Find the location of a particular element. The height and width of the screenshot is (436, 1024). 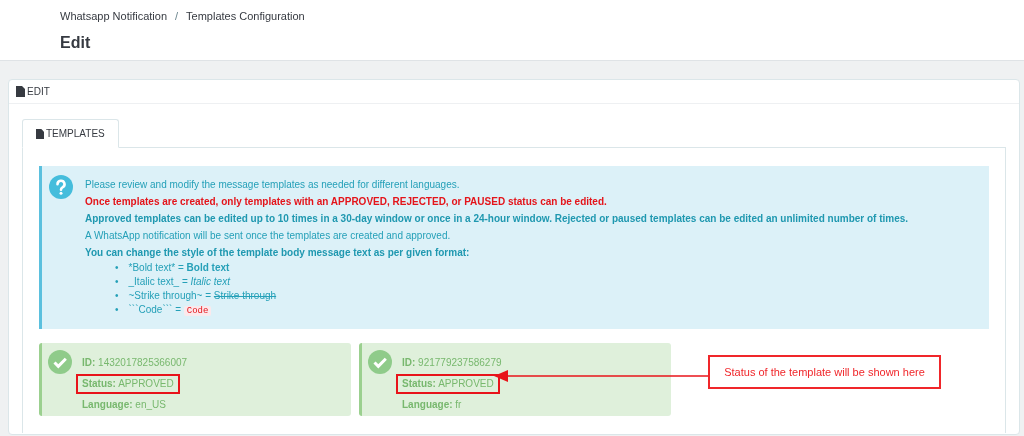

breadcrumb-link: Whatsapp Notification is located at coordinates (113, 16).